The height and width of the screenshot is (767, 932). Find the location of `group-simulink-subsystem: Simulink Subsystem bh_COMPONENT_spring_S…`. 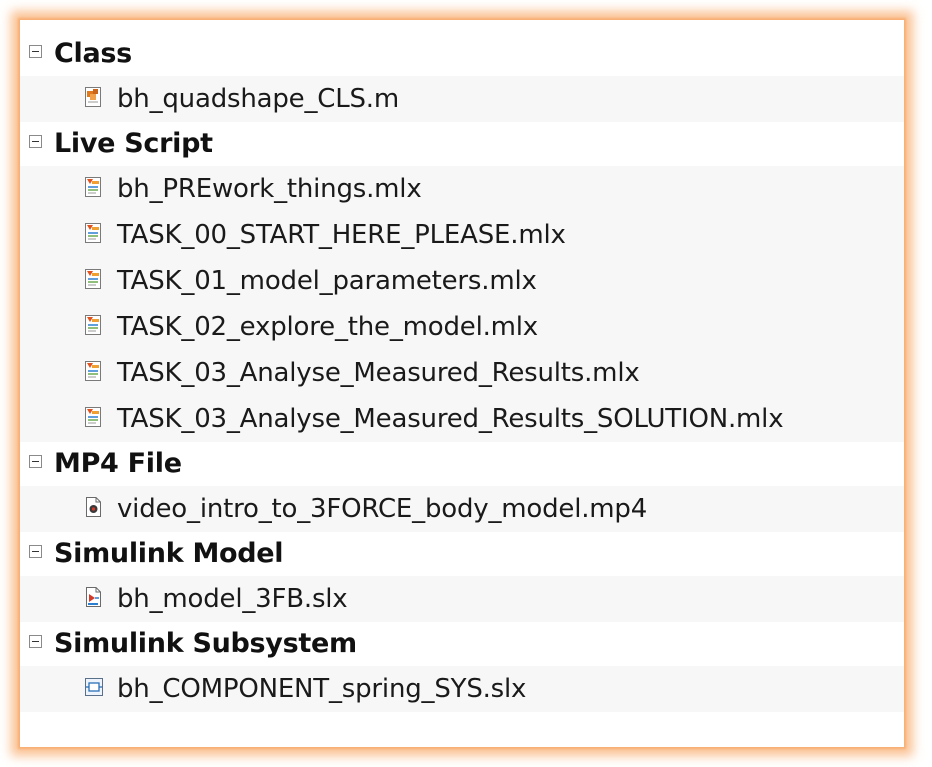

group-simulink-subsystem: Simulink Subsystem bh_COMPONENT_spring_S… is located at coordinates (462, 667).